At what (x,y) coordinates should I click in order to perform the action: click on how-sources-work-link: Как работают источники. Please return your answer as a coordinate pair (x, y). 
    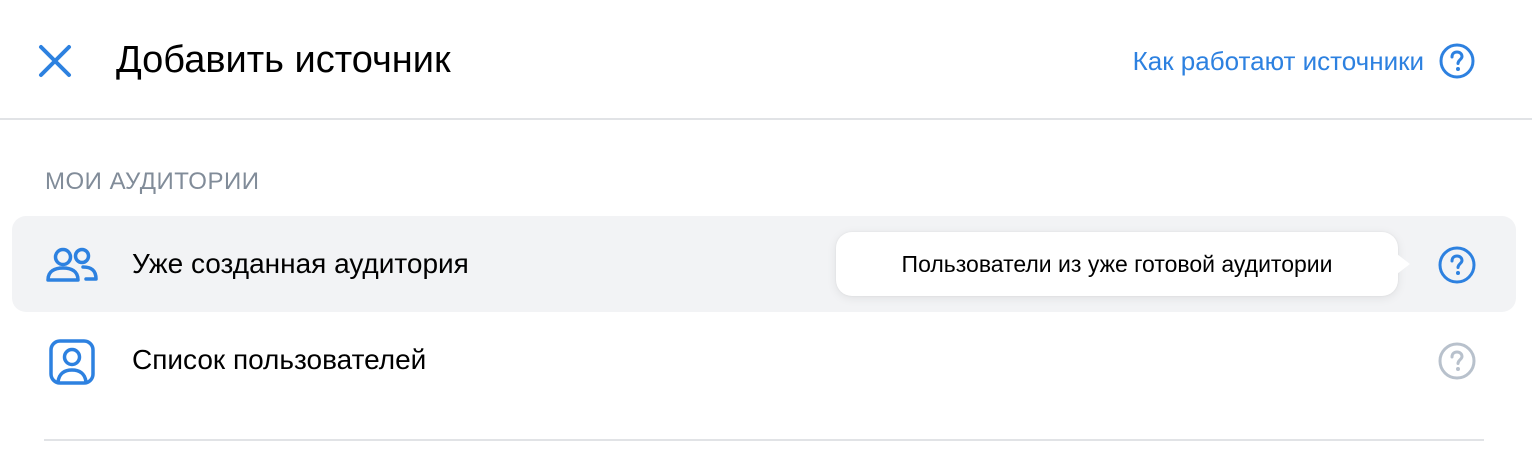
    Looking at the image, I should click on (1304, 61).